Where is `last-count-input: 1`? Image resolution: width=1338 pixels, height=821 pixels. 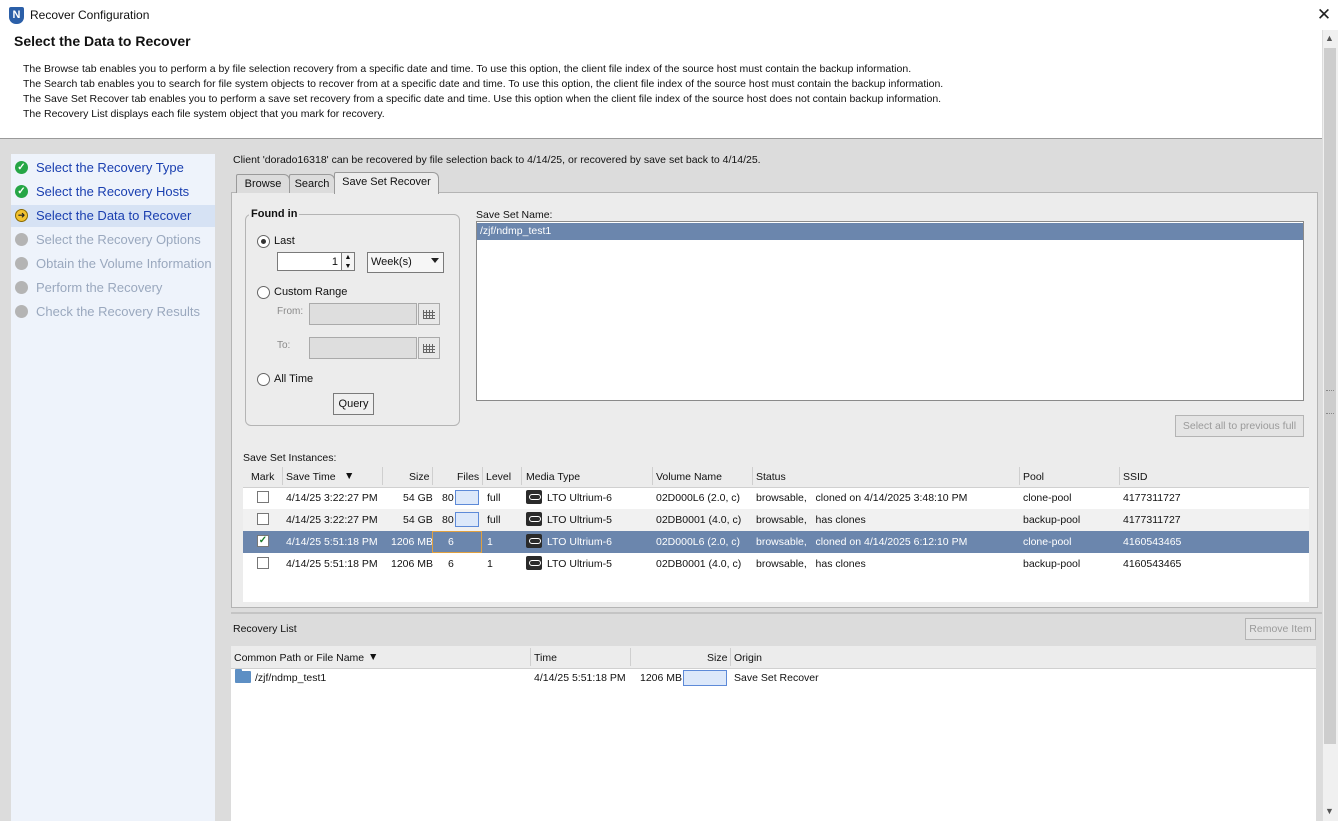 last-count-input: 1 is located at coordinates (310, 261).